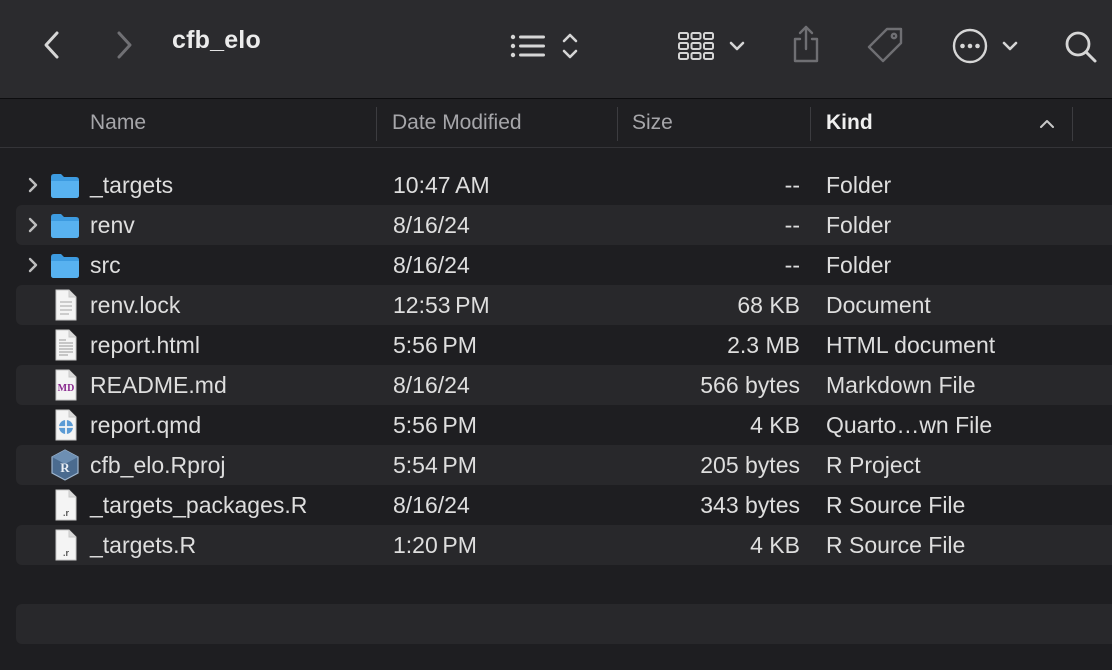 This screenshot has height=670, width=1112. Describe the element at coordinates (528, 46) in the screenshot. I see `list-view-icon` at that location.